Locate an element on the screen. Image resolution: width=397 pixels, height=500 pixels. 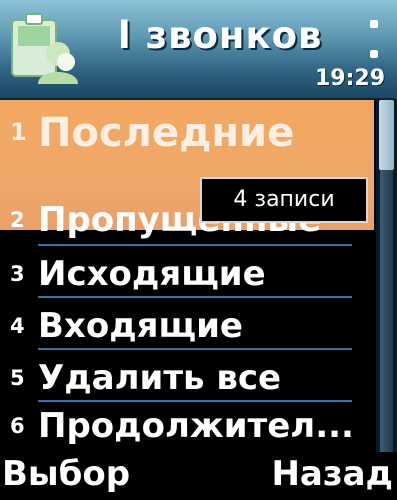
menu-item-outgoing: 3 Исходящие is located at coordinates (187, 277).